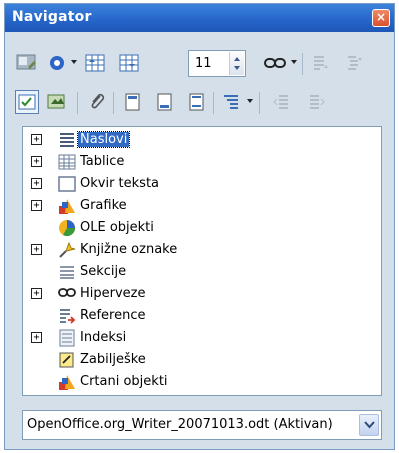  I want to click on close-button: ×, so click(381, 18).